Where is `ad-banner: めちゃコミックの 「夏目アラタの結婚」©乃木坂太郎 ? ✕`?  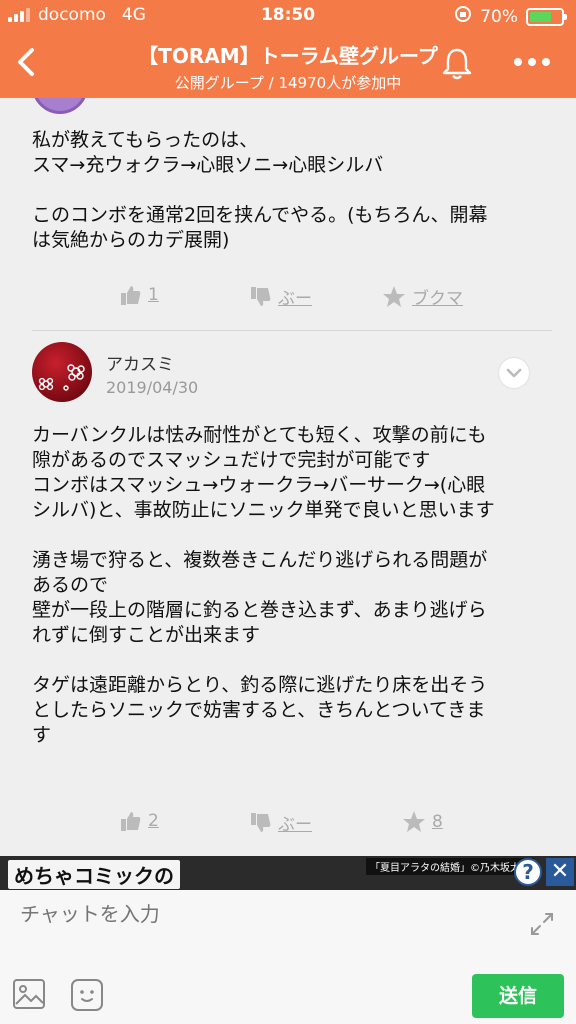
ad-banner: めちゃコミックの 「夏目アラタの結婚」©乃木坂太郎 ? ✕ is located at coordinates (288, 873).